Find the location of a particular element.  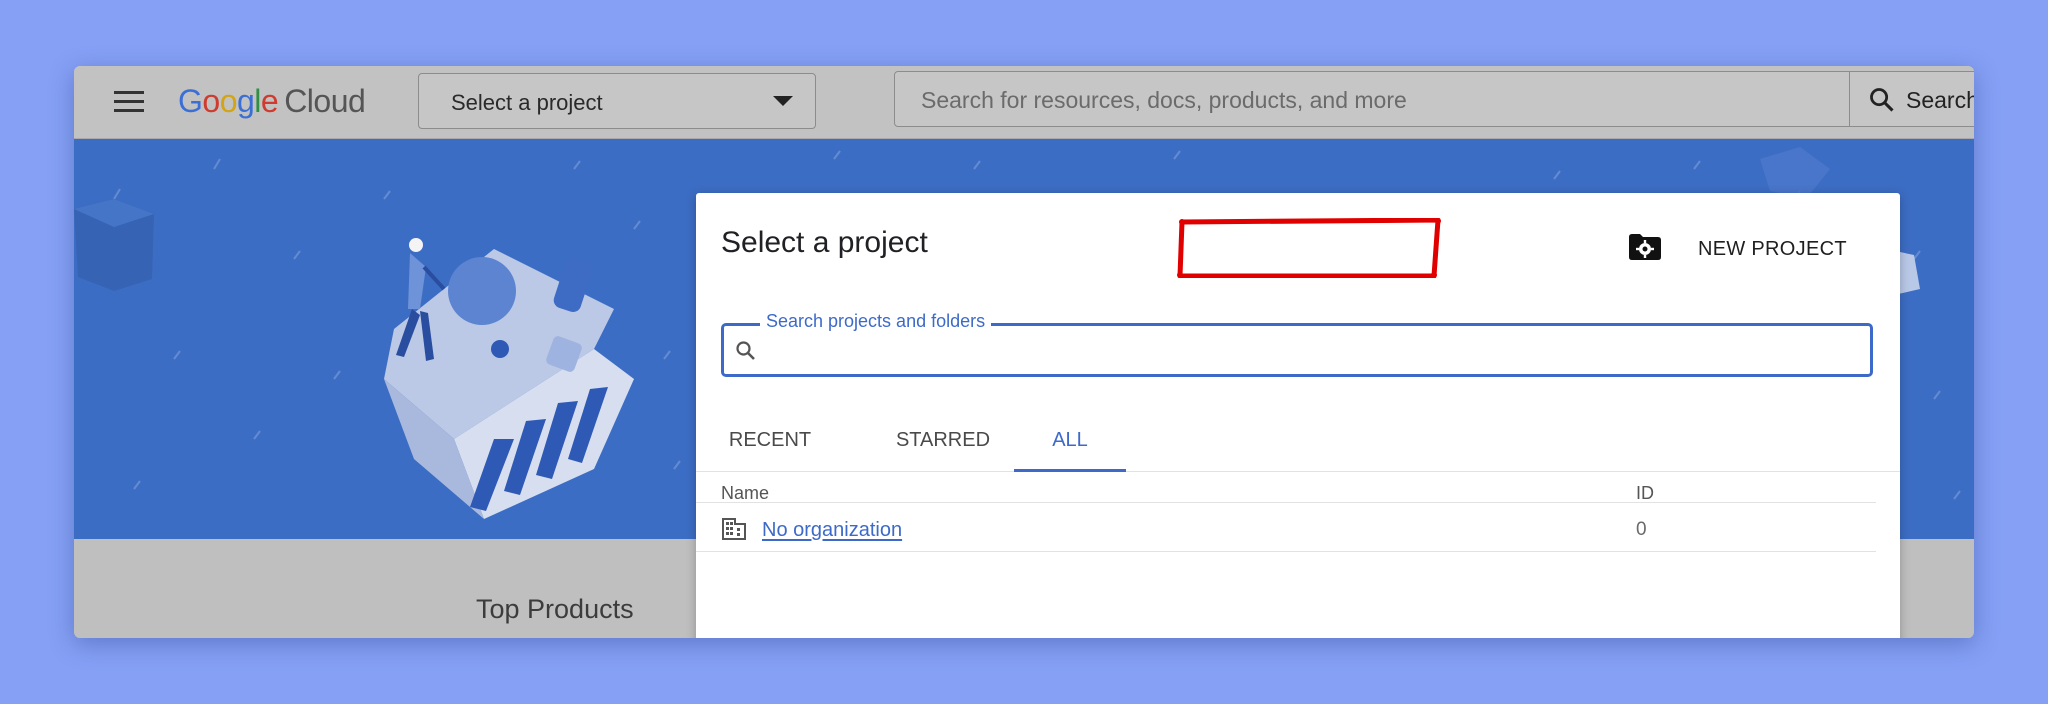

logo-letter: l is located at coordinates (257, 101).